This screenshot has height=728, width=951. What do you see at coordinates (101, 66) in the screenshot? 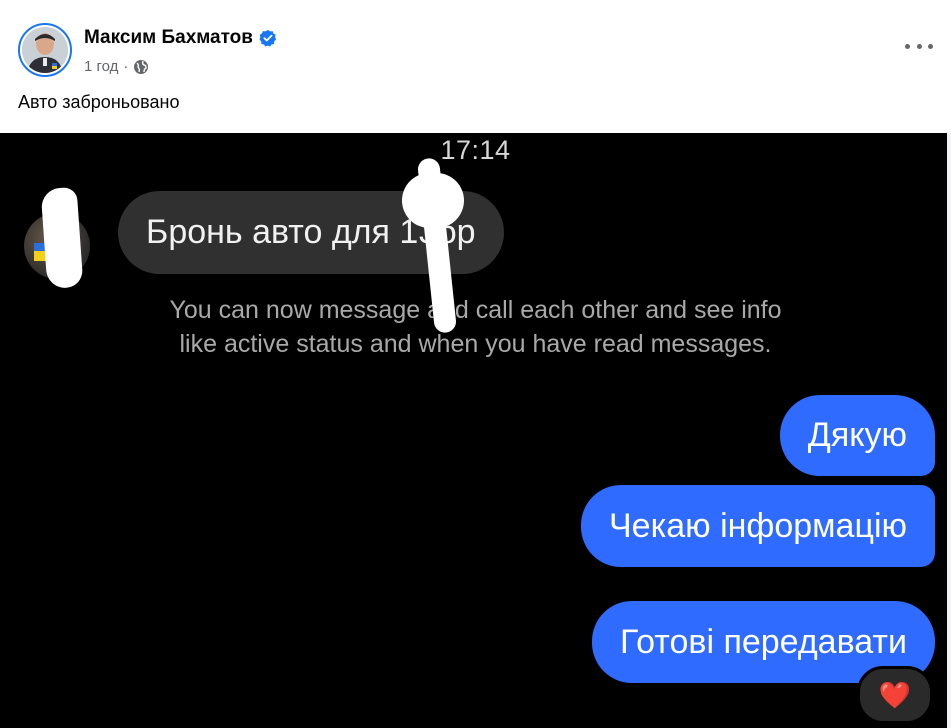
I see `post-time: 1 год` at bounding box center [101, 66].